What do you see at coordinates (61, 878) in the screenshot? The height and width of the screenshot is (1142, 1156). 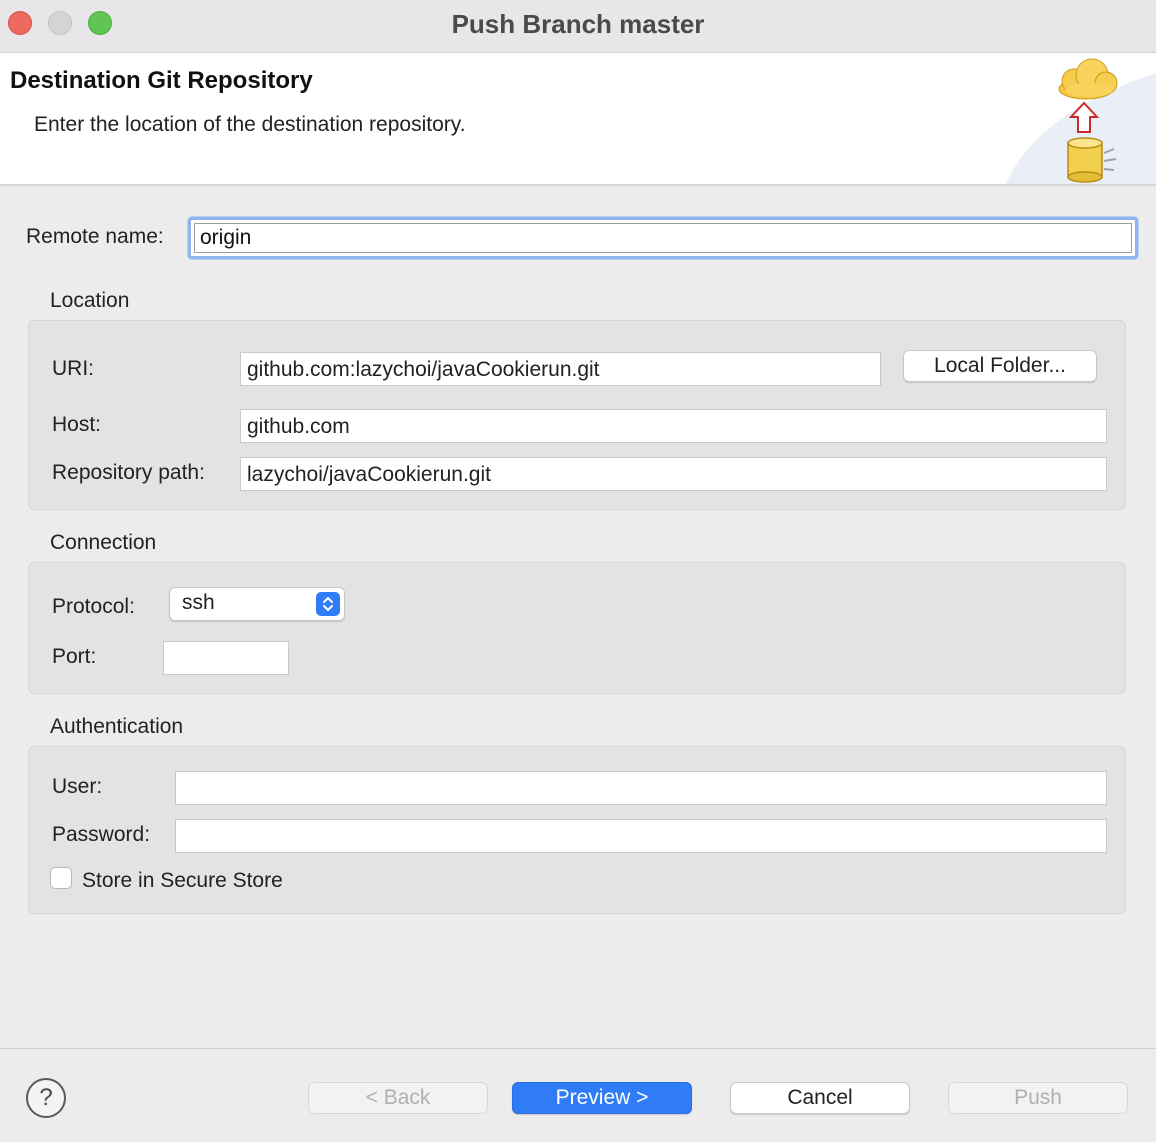 I see `store-secure-checkbox` at bounding box center [61, 878].